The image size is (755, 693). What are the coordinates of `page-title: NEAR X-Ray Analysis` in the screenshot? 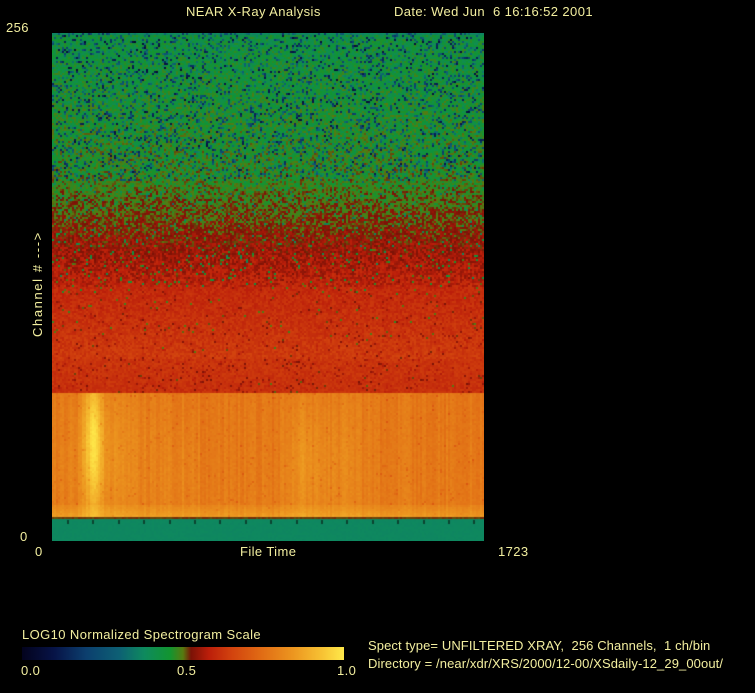 It's located at (253, 11).